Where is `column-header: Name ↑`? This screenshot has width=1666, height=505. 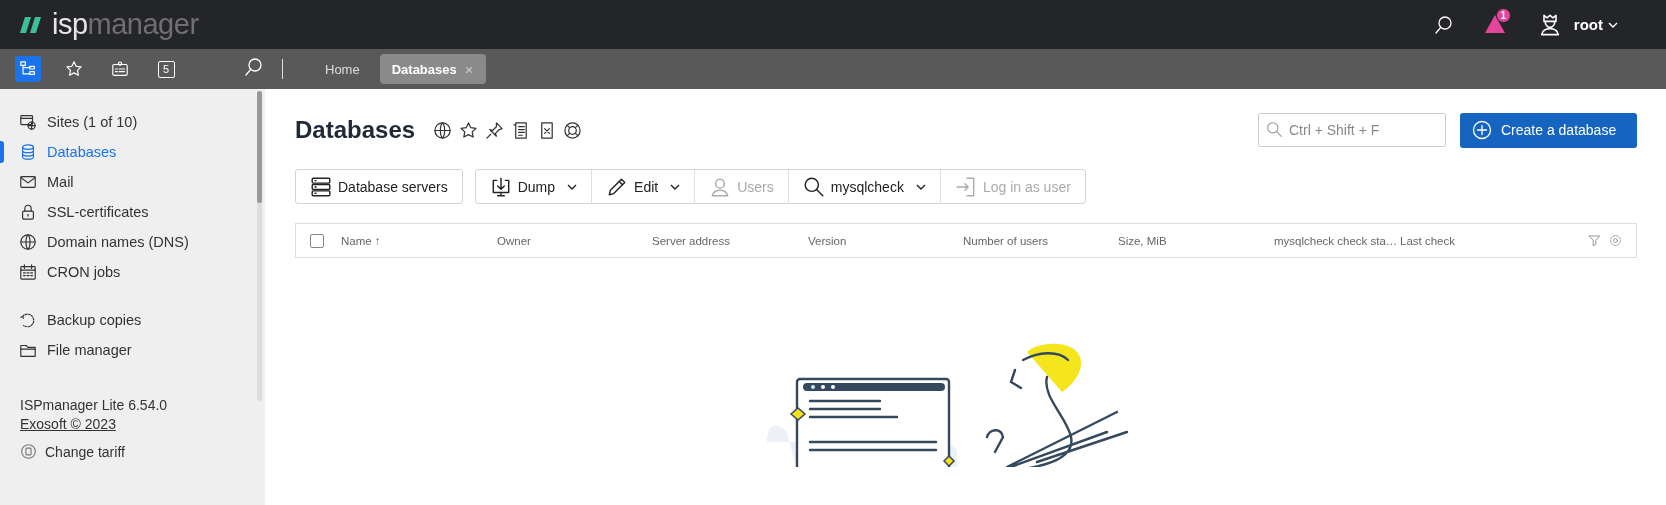
column-header: Name ↑ is located at coordinates (419, 240).